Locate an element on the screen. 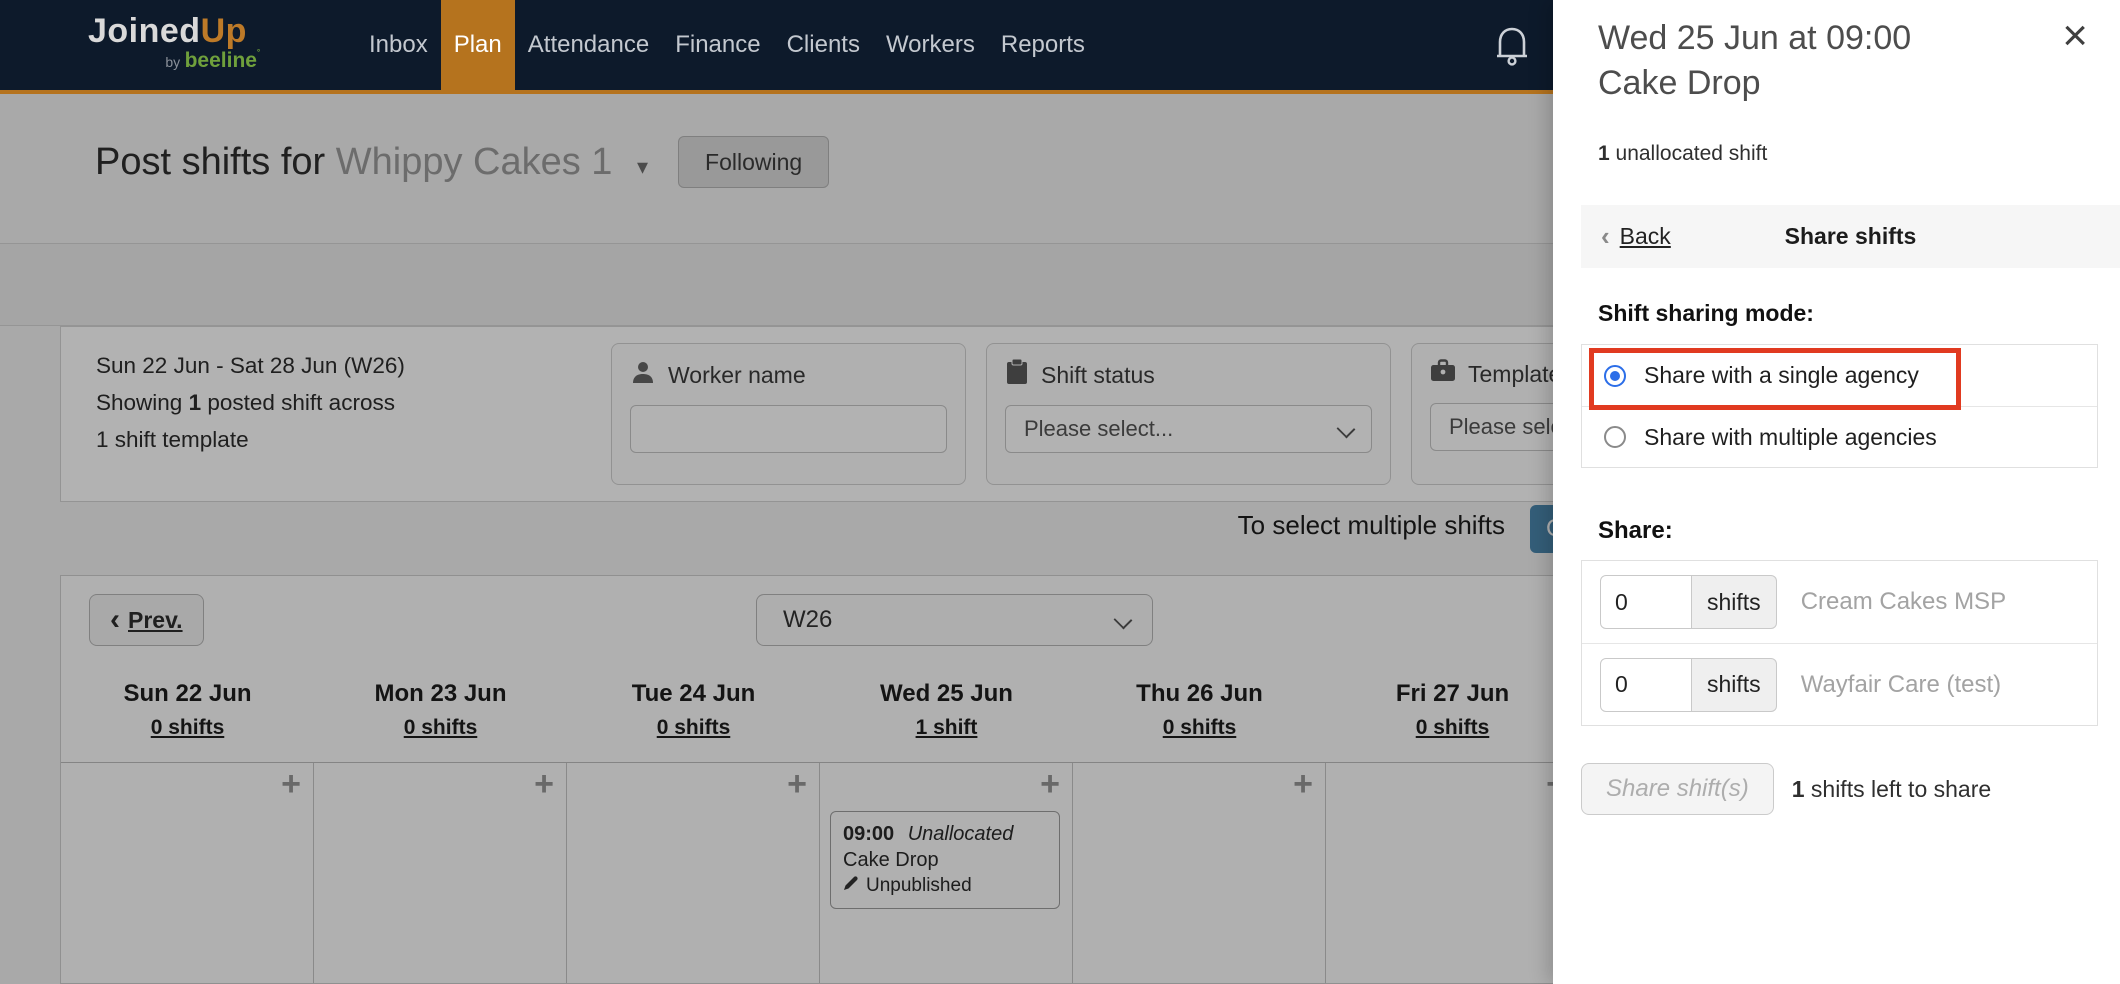 The image size is (2120, 984). share-action-row: Share shift(s) 1 shifts left to share is located at coordinates (1786, 789).